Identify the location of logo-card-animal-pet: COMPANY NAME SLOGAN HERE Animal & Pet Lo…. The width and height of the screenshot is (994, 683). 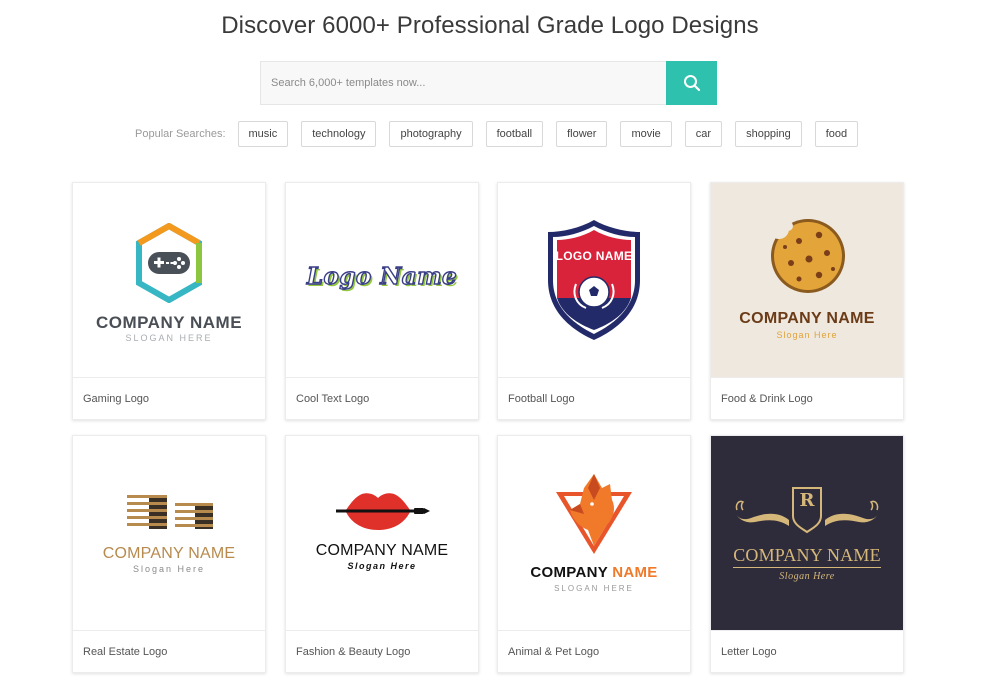
(594, 554).